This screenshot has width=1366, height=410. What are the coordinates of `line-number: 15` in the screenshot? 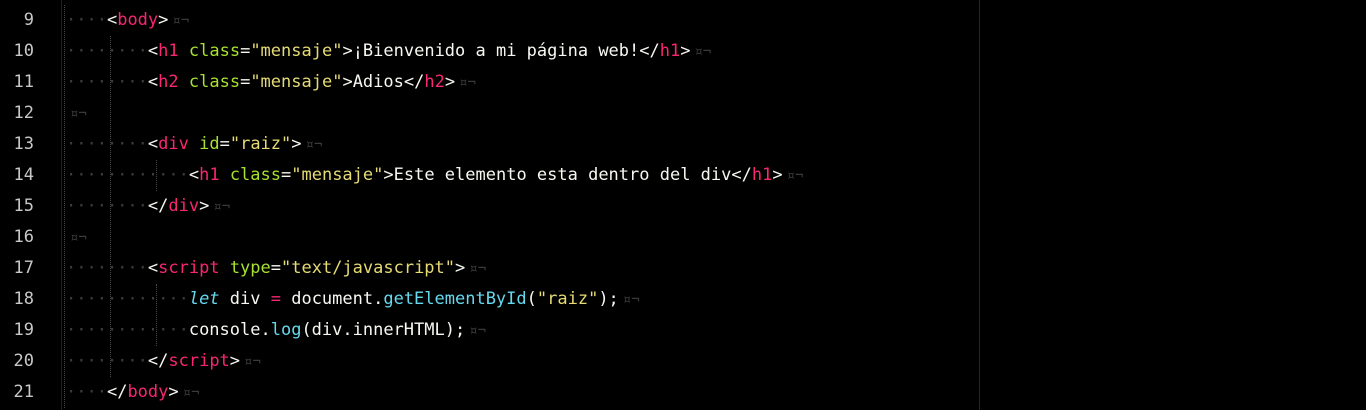 It's located at (23, 206).